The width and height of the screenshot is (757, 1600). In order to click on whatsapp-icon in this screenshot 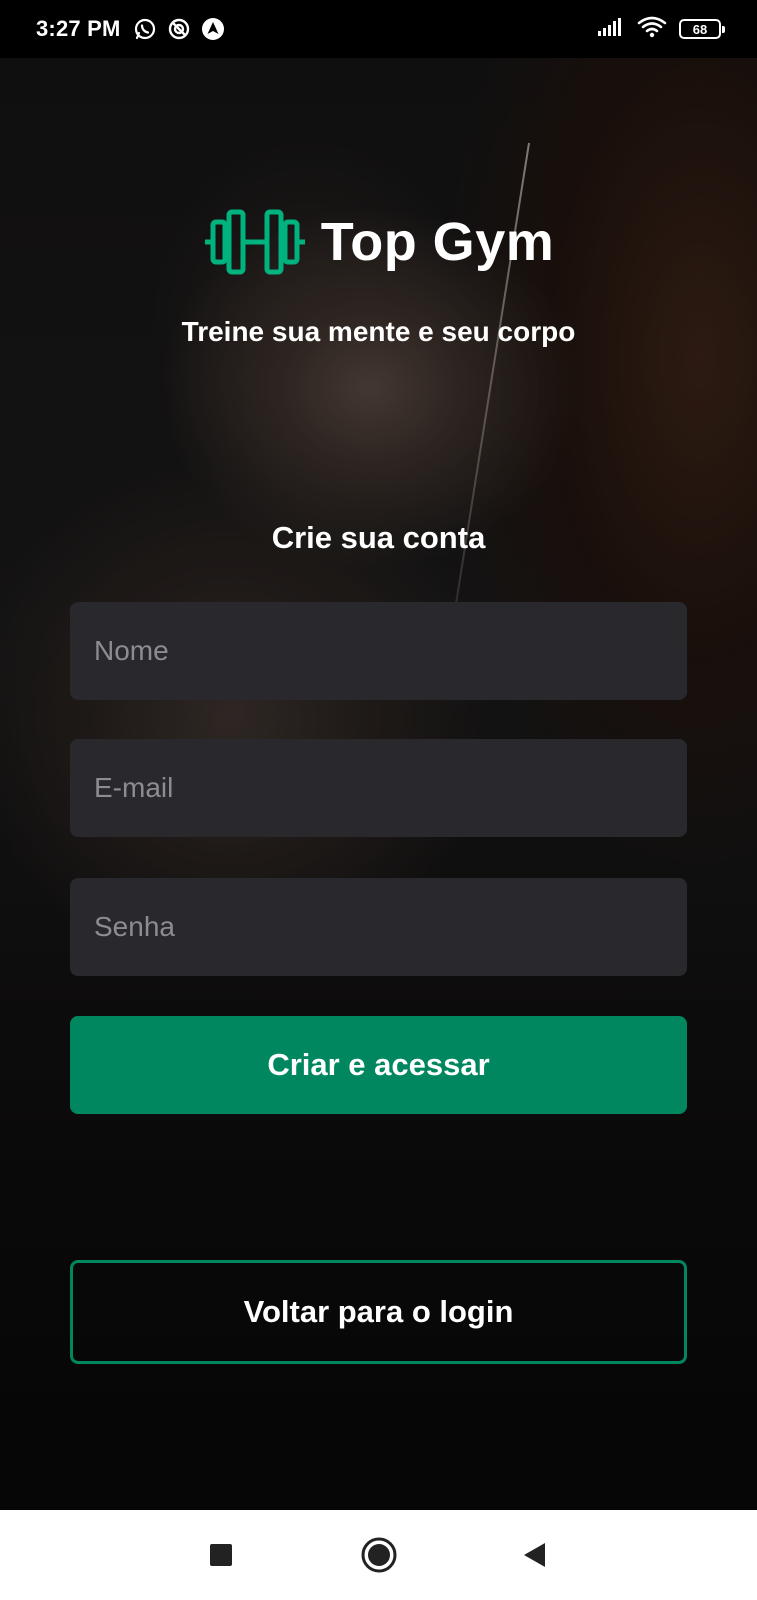, I will do `click(145, 29)`.